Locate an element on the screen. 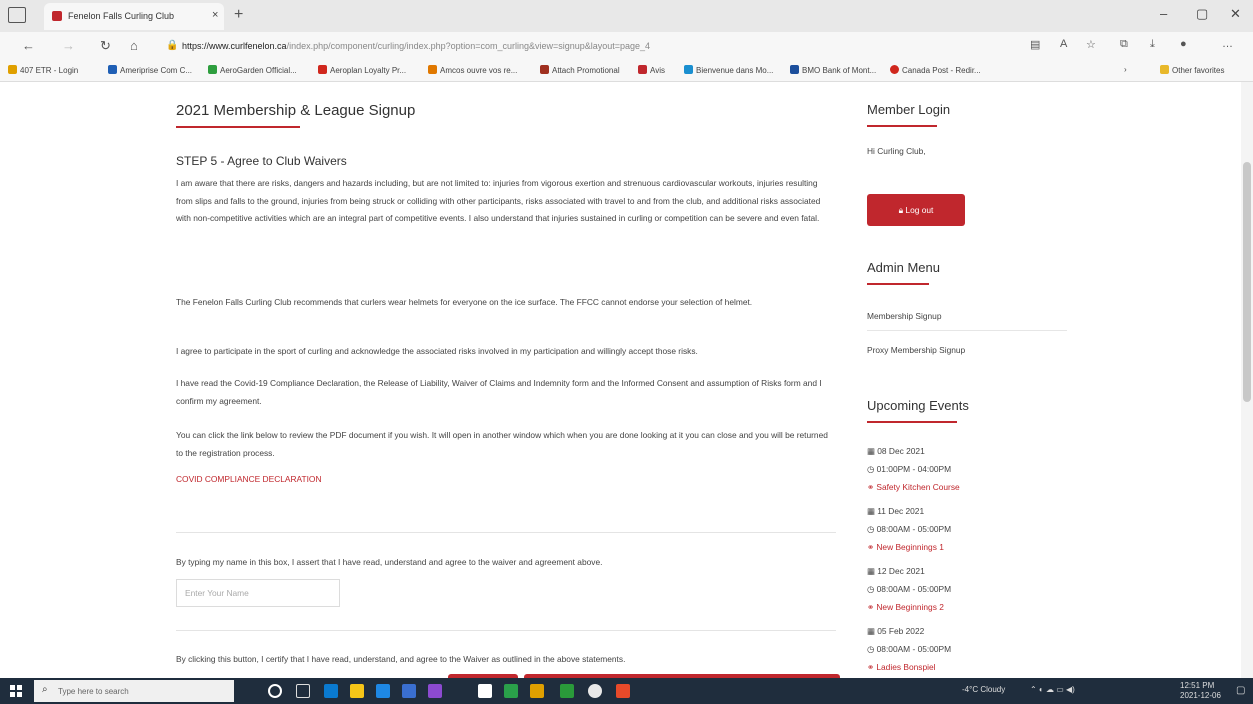 The width and height of the screenshot is (1253, 704). file-explorer-icon is located at coordinates (357, 691).